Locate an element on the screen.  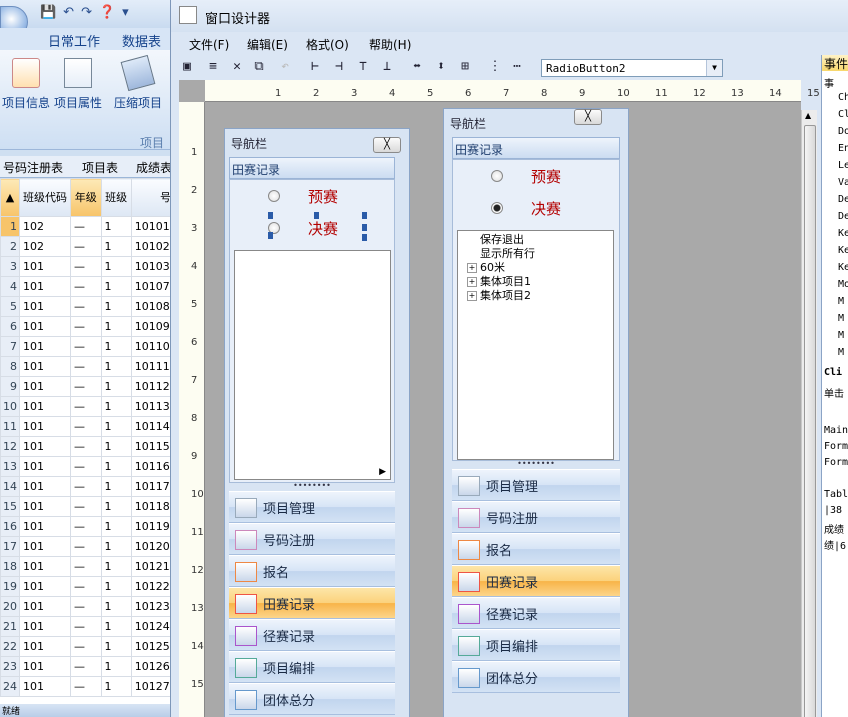
row-number: 14 is located at coordinates (10, 486).